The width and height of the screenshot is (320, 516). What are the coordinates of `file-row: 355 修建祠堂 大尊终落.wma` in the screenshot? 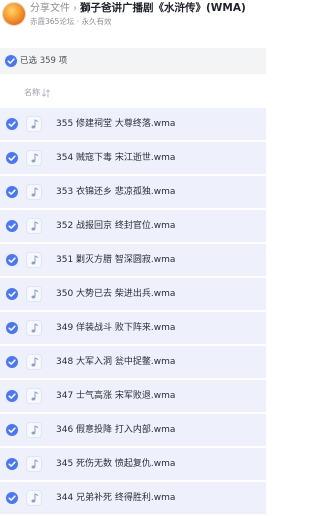 It's located at (133, 124).